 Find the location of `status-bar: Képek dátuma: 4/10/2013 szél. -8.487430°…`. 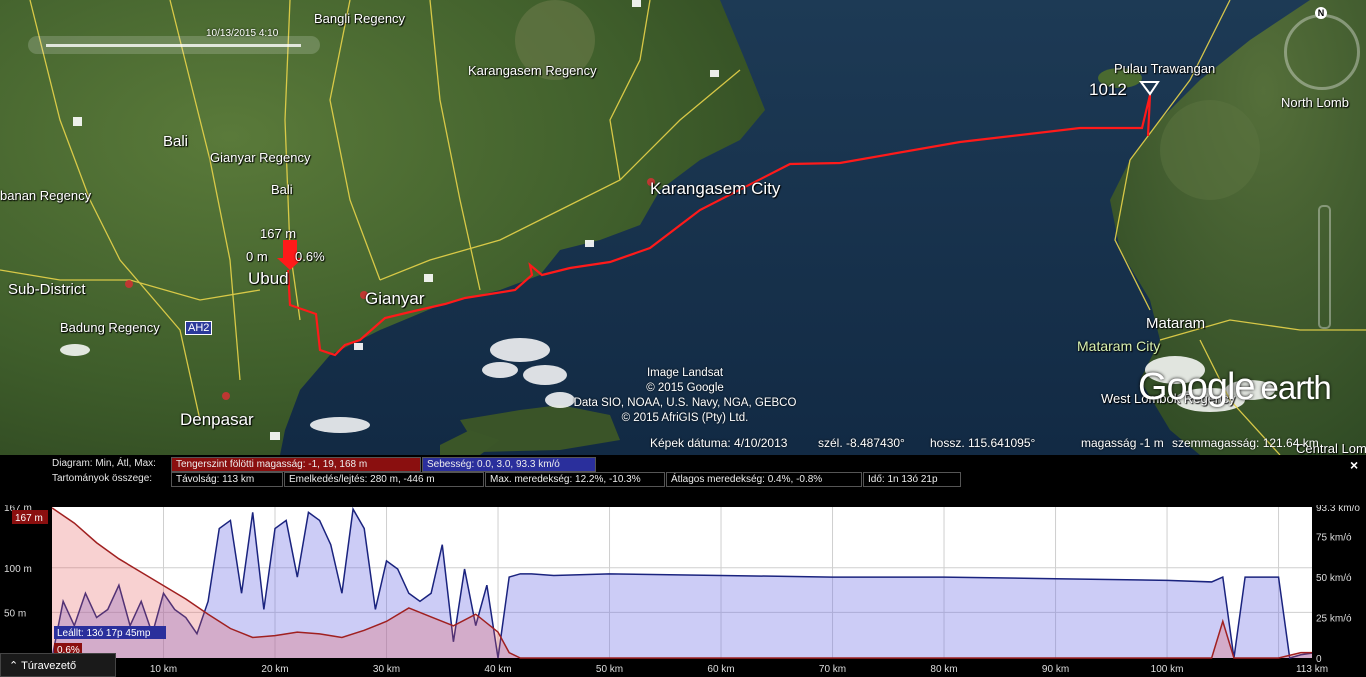

status-bar: Képek dátuma: 4/10/2013 szél. -8.487430°… is located at coordinates (683, 443).